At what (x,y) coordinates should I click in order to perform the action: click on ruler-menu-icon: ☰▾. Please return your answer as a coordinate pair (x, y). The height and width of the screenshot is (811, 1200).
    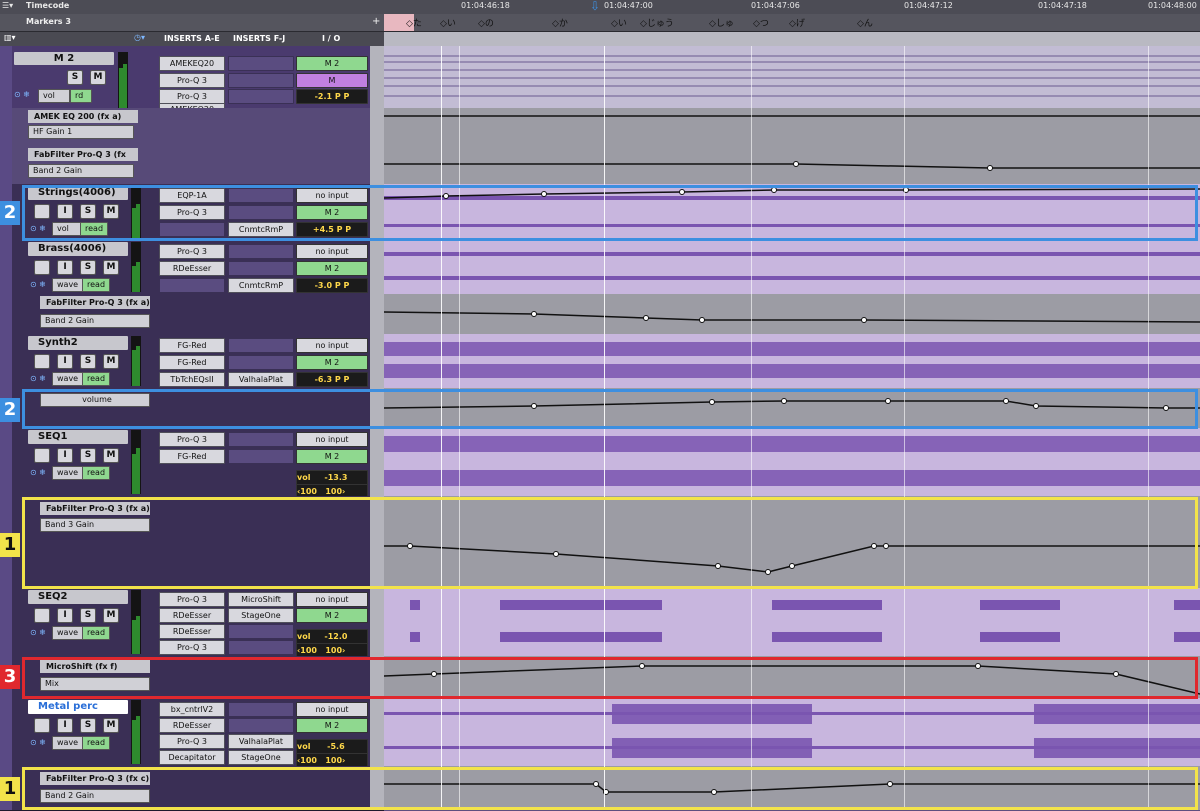
    Looking at the image, I should click on (7, 5).